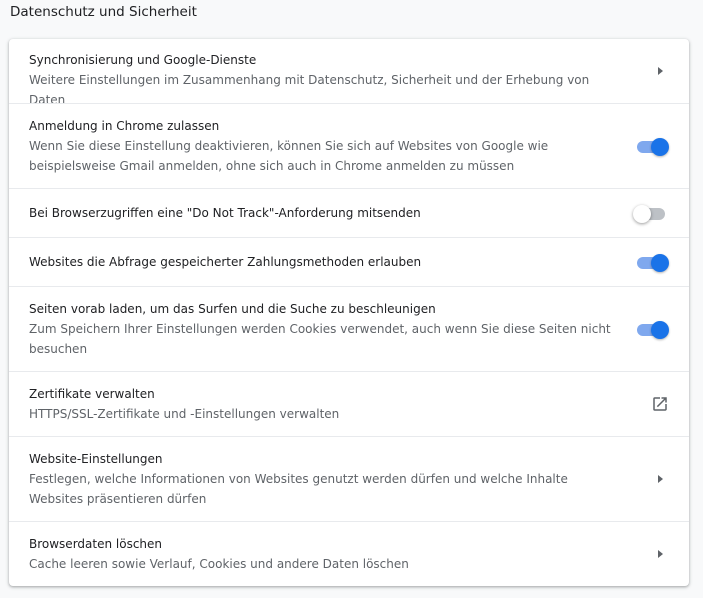  Describe the element at coordinates (660, 404) in the screenshot. I see `open-in-new-icon` at that location.